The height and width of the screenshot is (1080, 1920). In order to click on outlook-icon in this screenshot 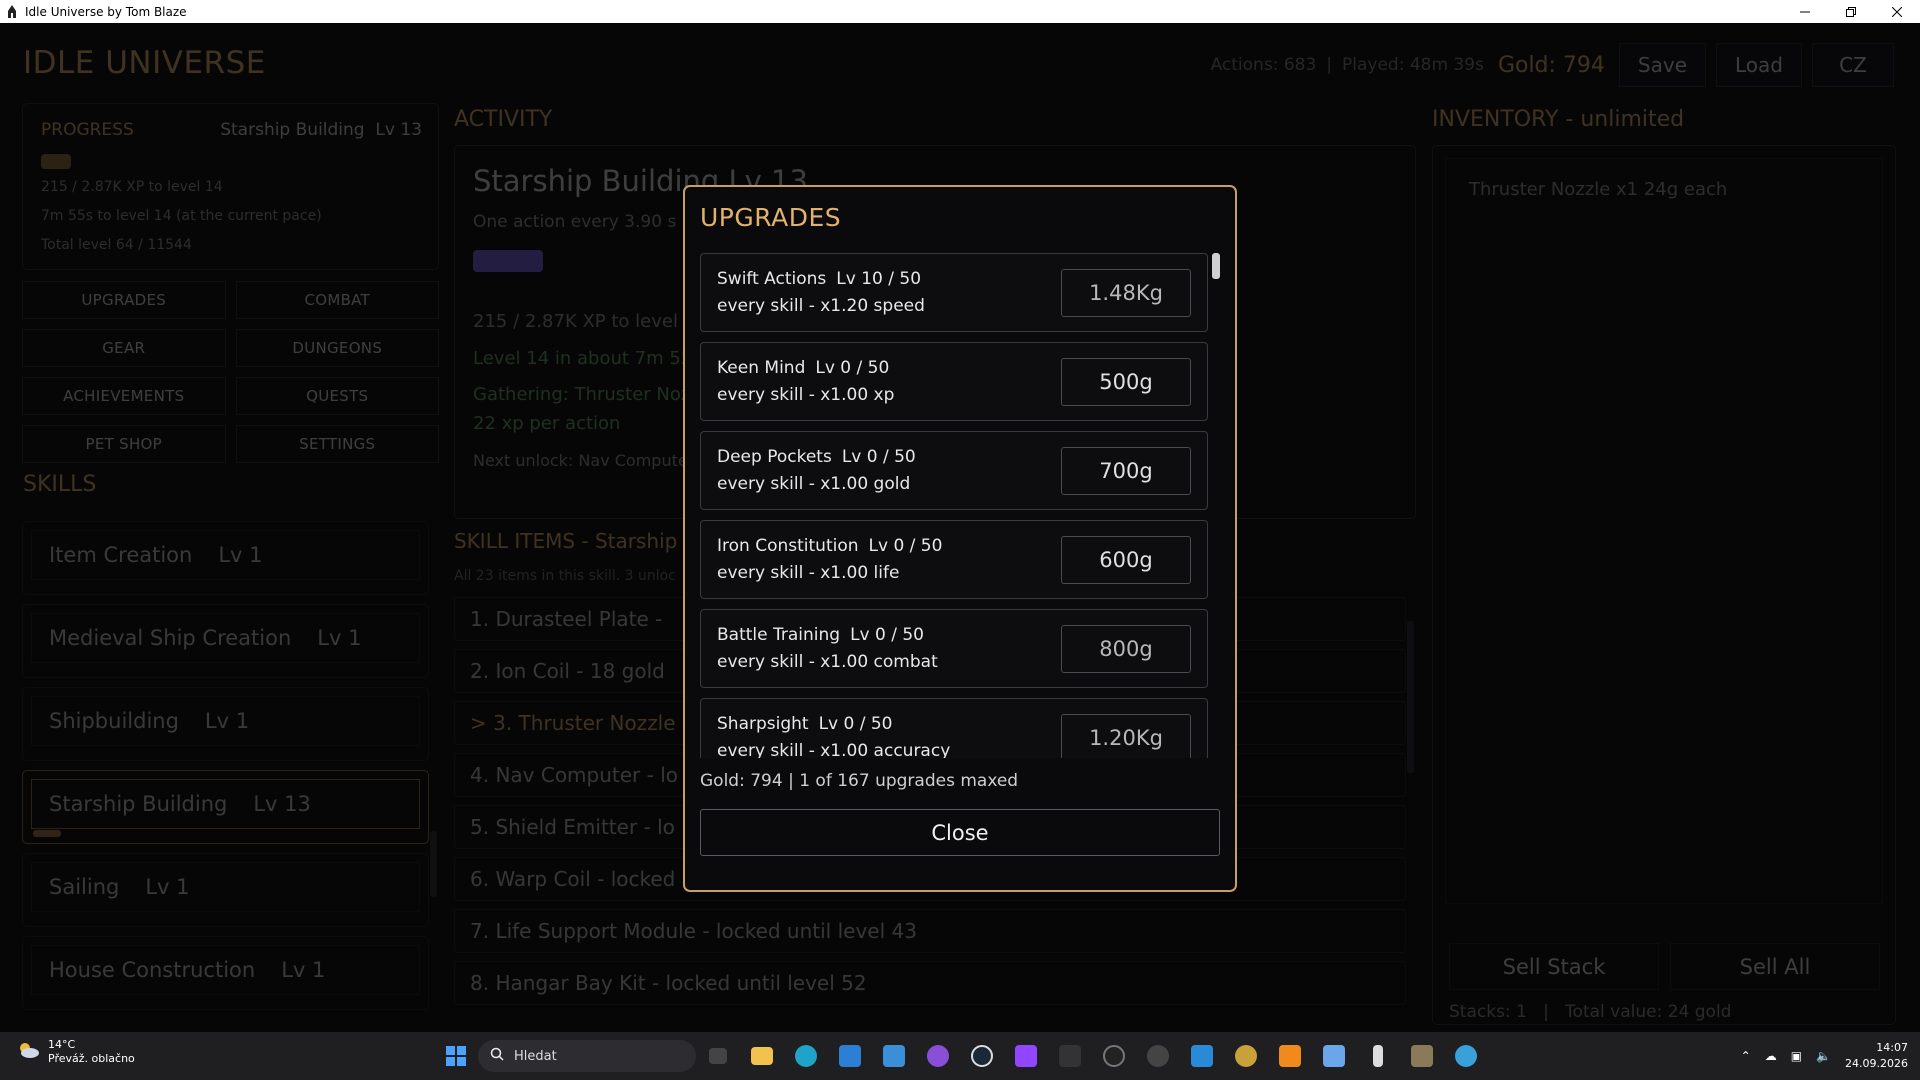, I will do `click(894, 1056)`.